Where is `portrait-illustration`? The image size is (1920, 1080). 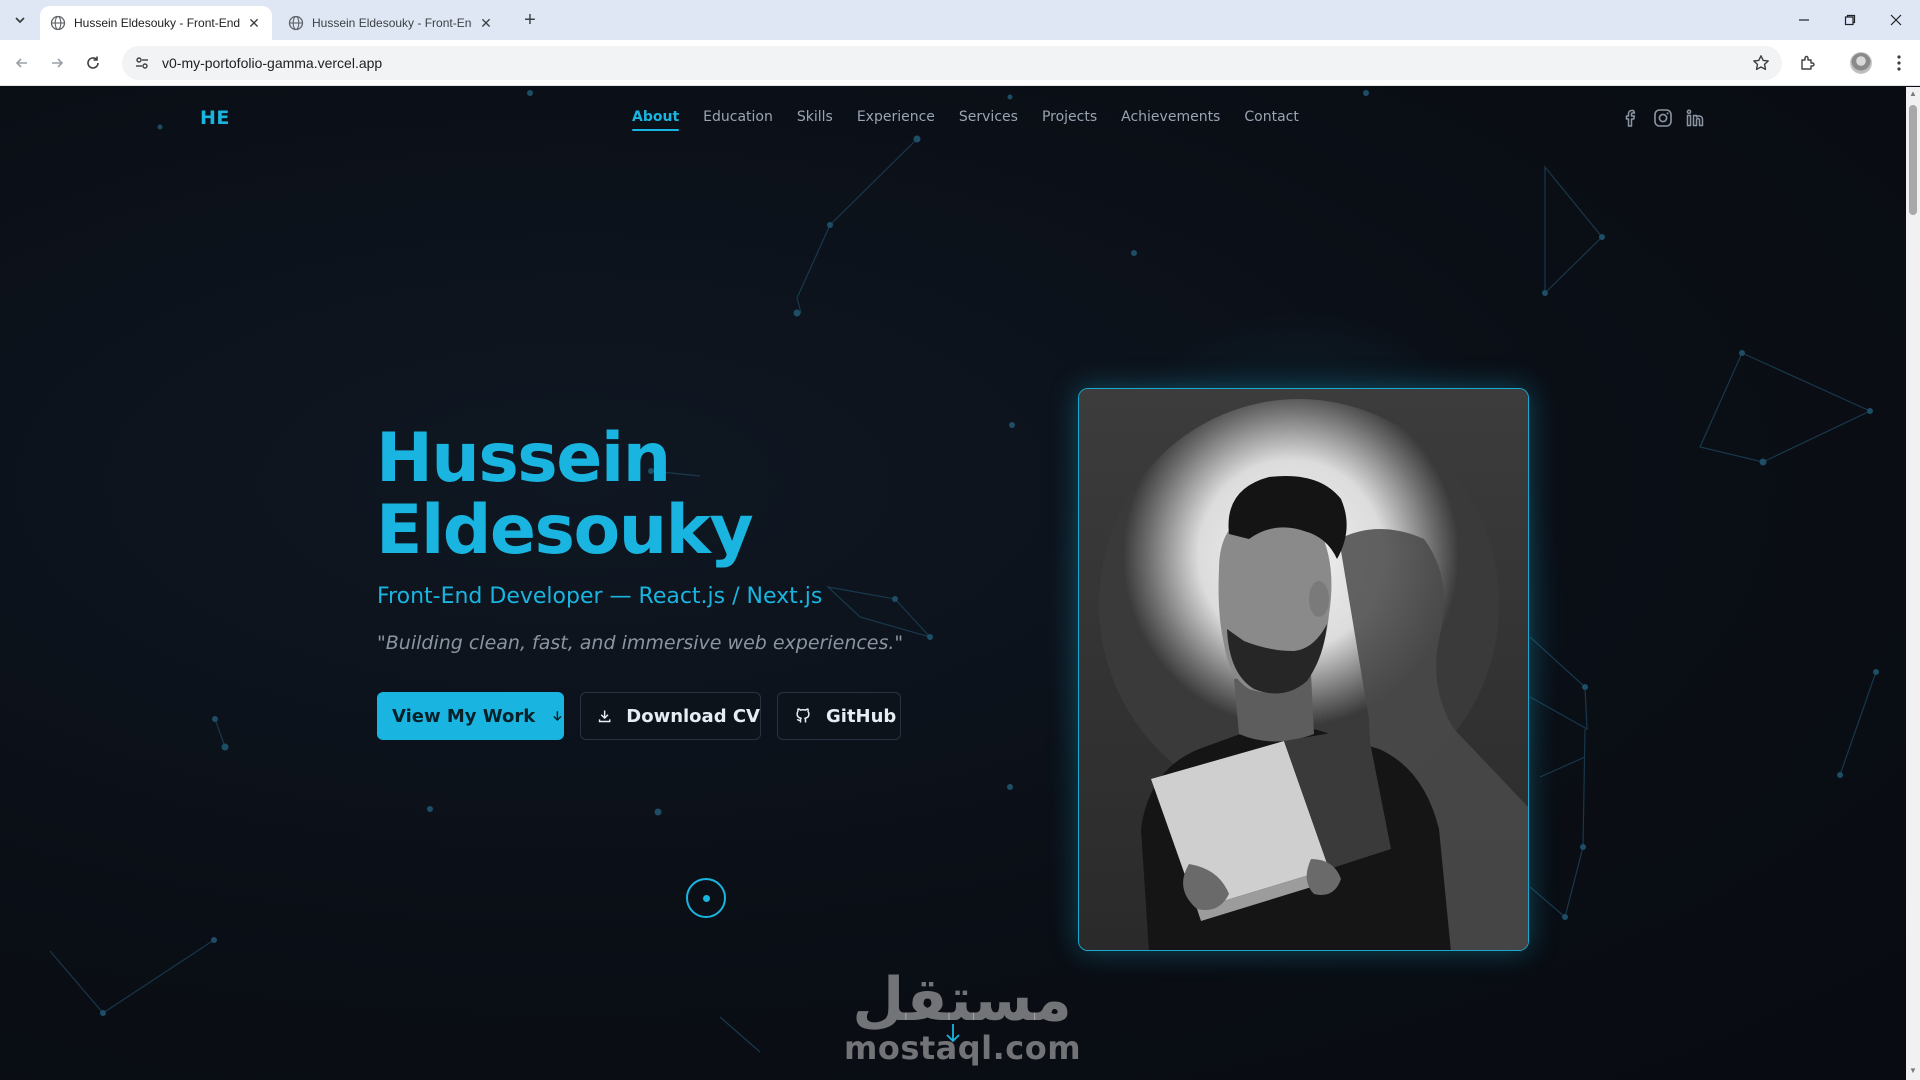 portrait-illustration is located at coordinates (1303, 669).